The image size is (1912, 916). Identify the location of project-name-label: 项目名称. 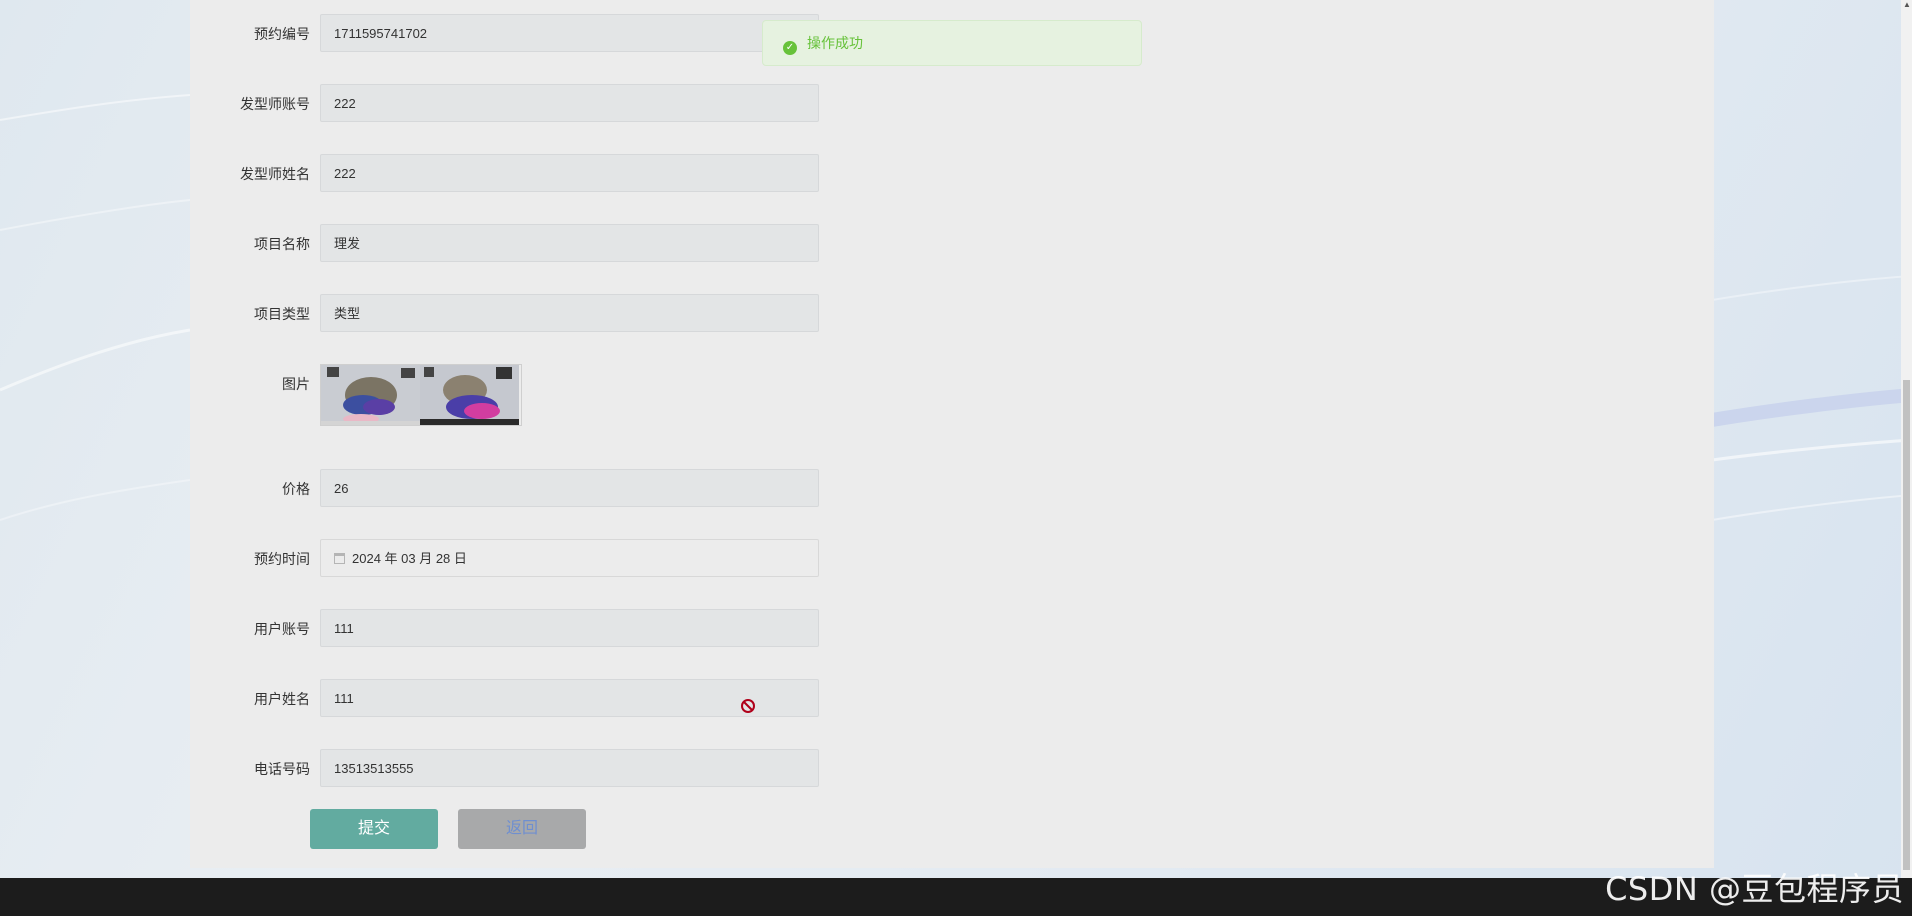
(282, 244).